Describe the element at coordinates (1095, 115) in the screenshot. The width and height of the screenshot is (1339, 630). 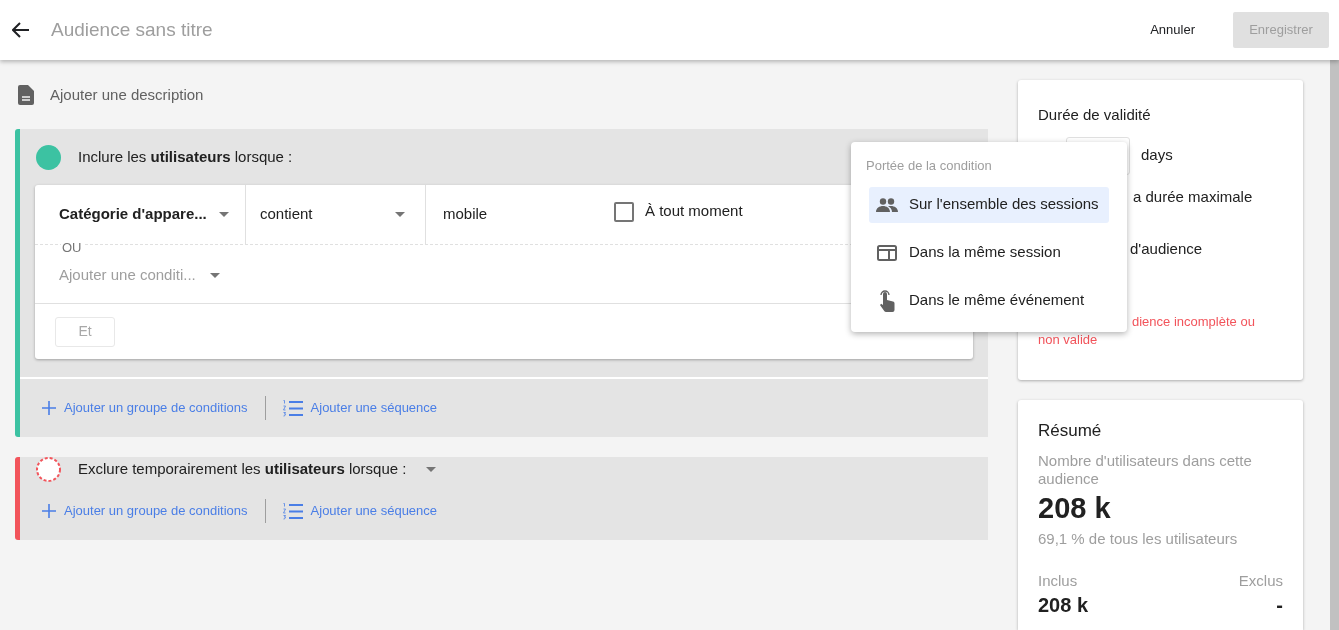
I see `validity-title: Durée de validité` at that location.